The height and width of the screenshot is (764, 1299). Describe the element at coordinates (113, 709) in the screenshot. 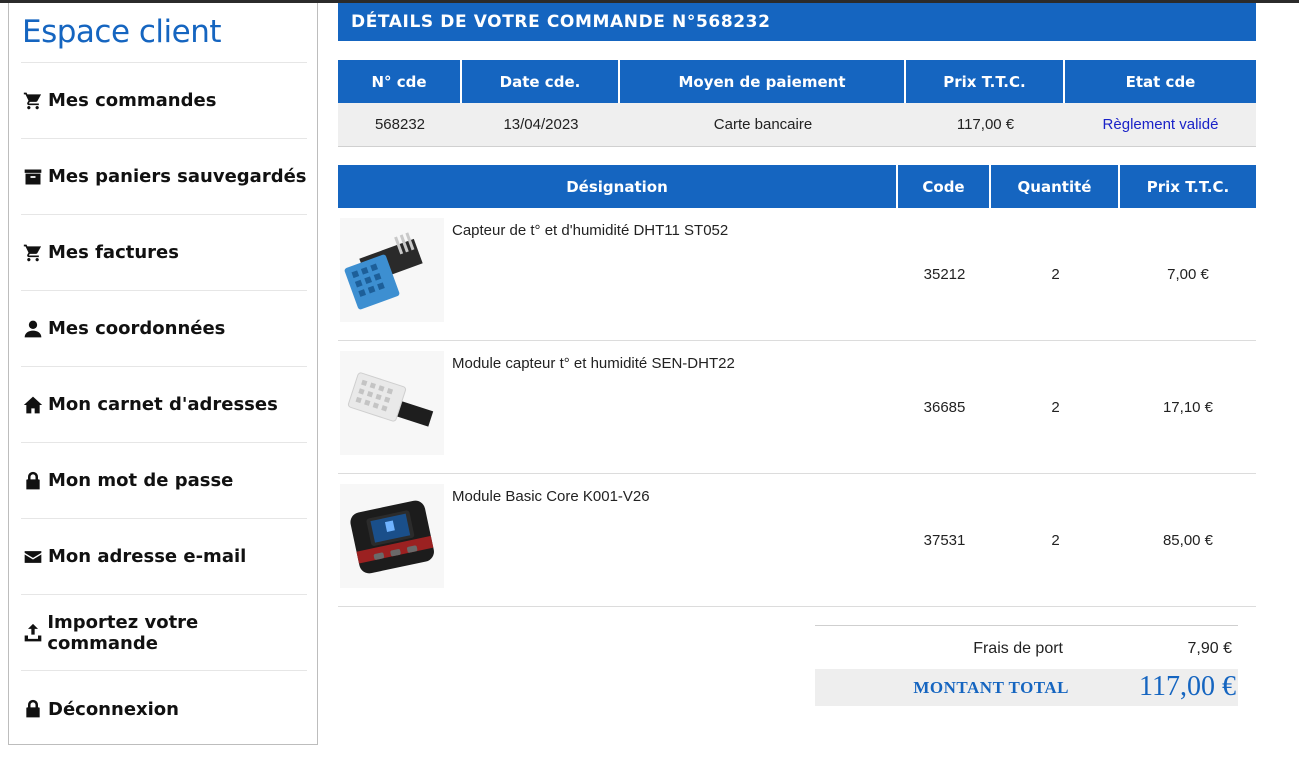

I see `sidebar-item-label: Déconnexion` at that location.